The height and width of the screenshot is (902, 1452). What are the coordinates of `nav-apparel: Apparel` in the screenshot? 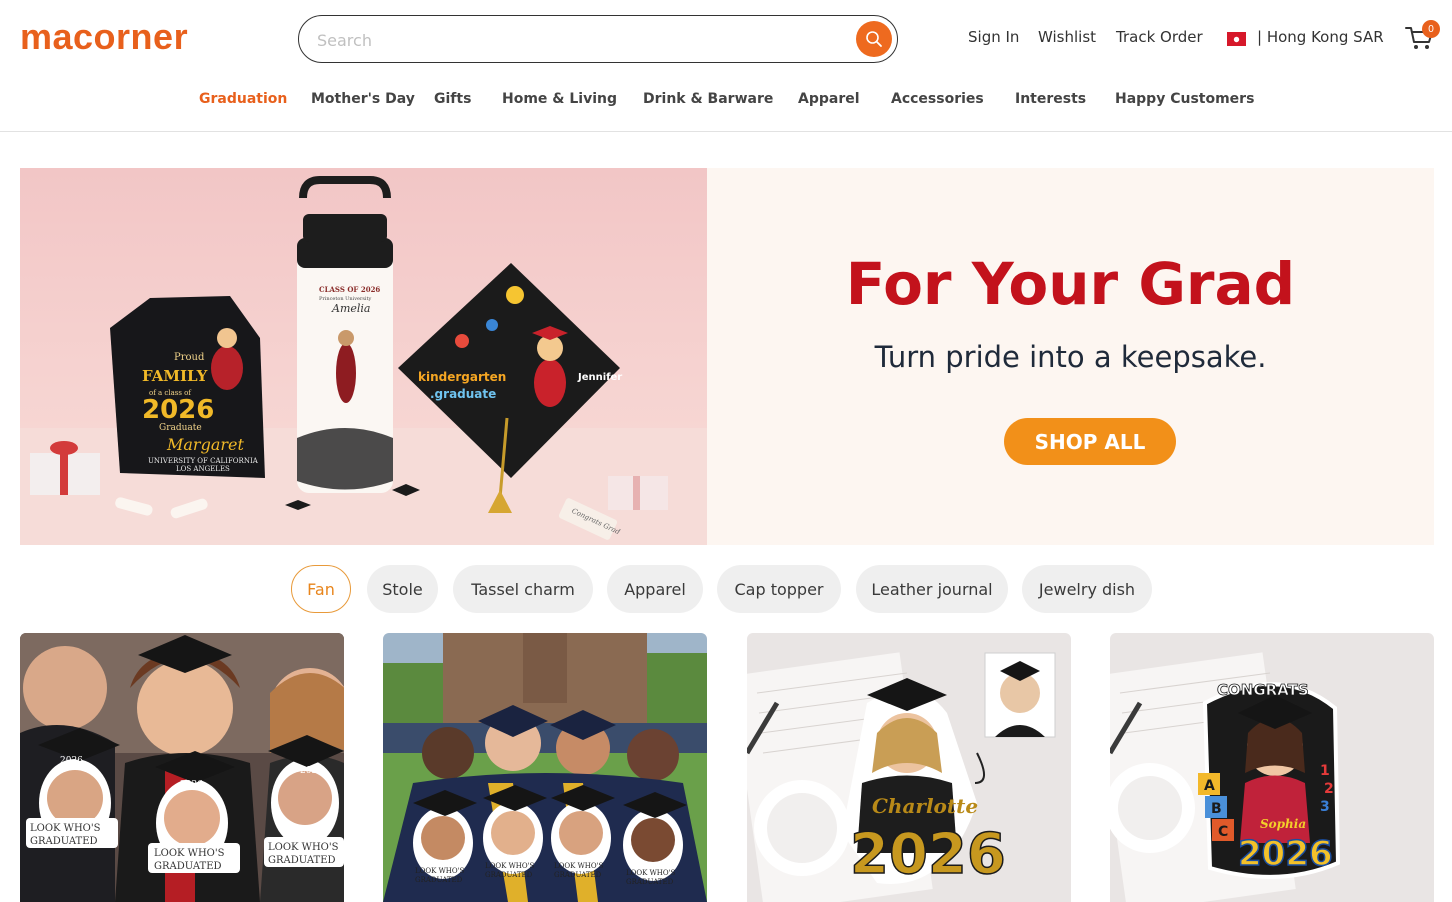 It's located at (829, 99).